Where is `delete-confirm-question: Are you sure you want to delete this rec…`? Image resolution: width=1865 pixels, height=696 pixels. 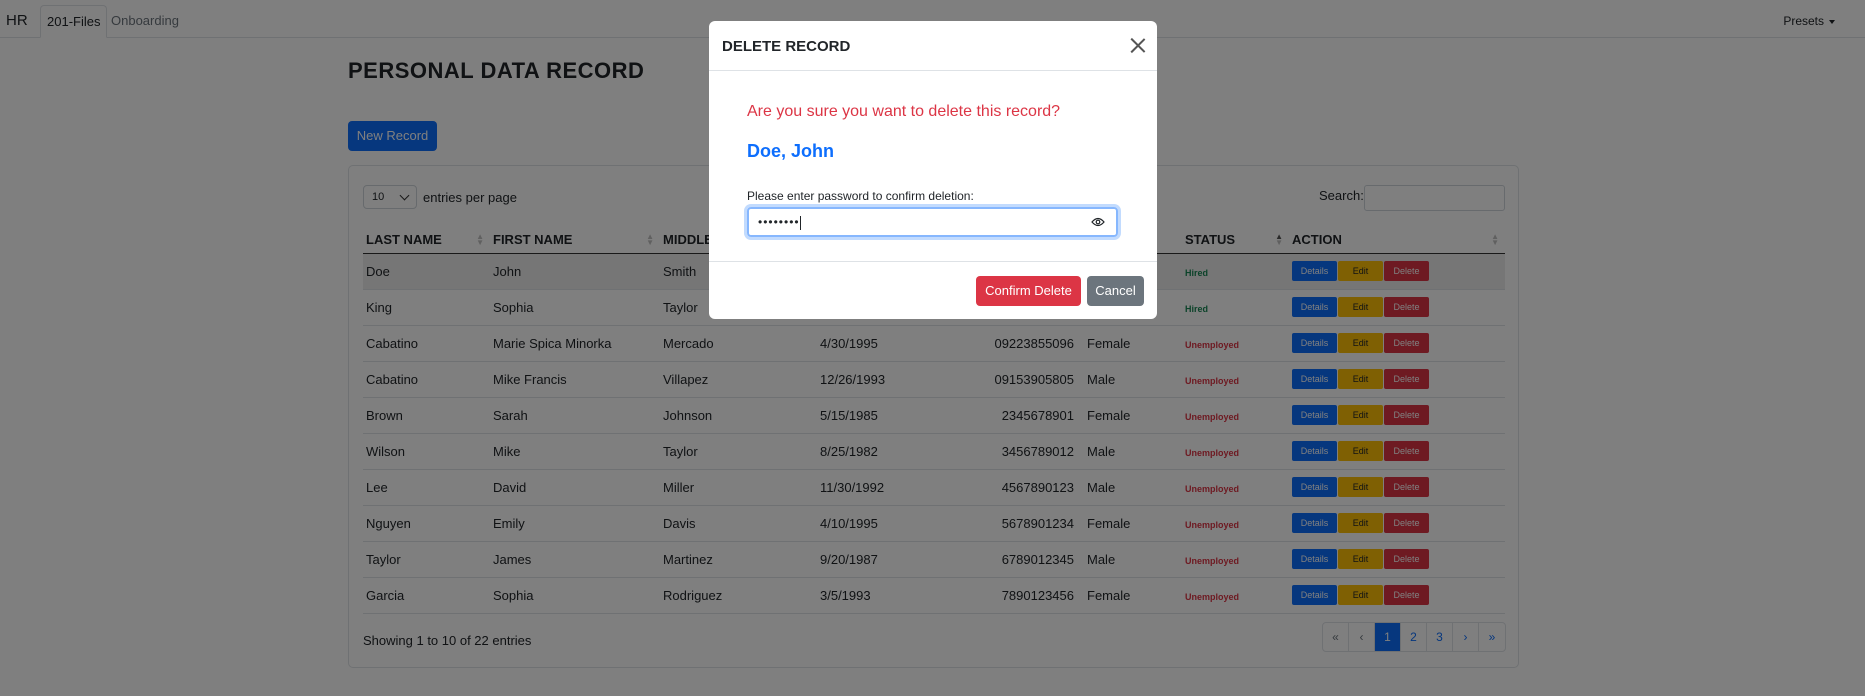 delete-confirm-question: Are you sure you want to delete this rec… is located at coordinates (904, 111).